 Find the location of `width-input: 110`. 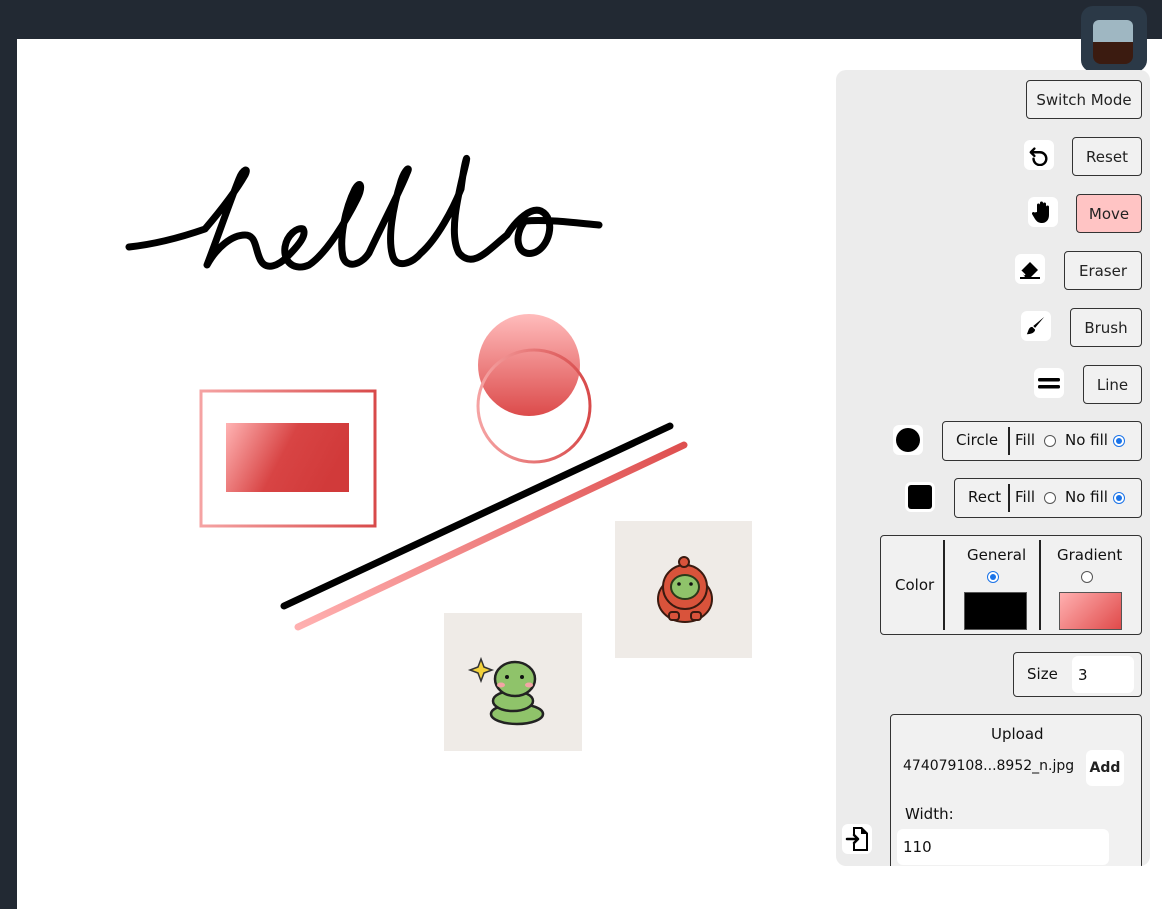

width-input: 110 is located at coordinates (1003, 847).